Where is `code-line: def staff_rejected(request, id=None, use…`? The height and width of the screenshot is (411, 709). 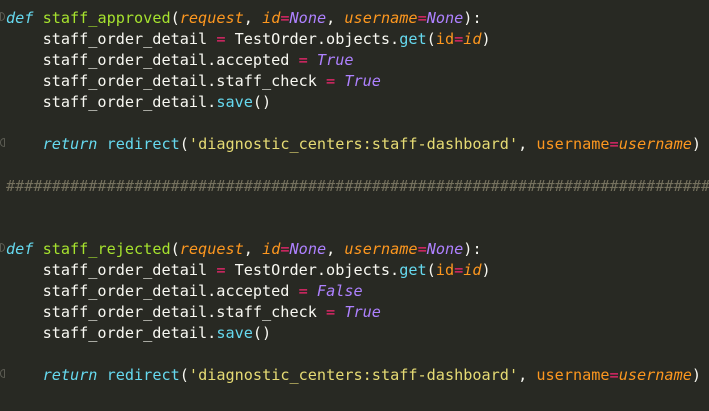
code-line: def staff_rejected(request, id=None, use… is located at coordinates (354, 249).